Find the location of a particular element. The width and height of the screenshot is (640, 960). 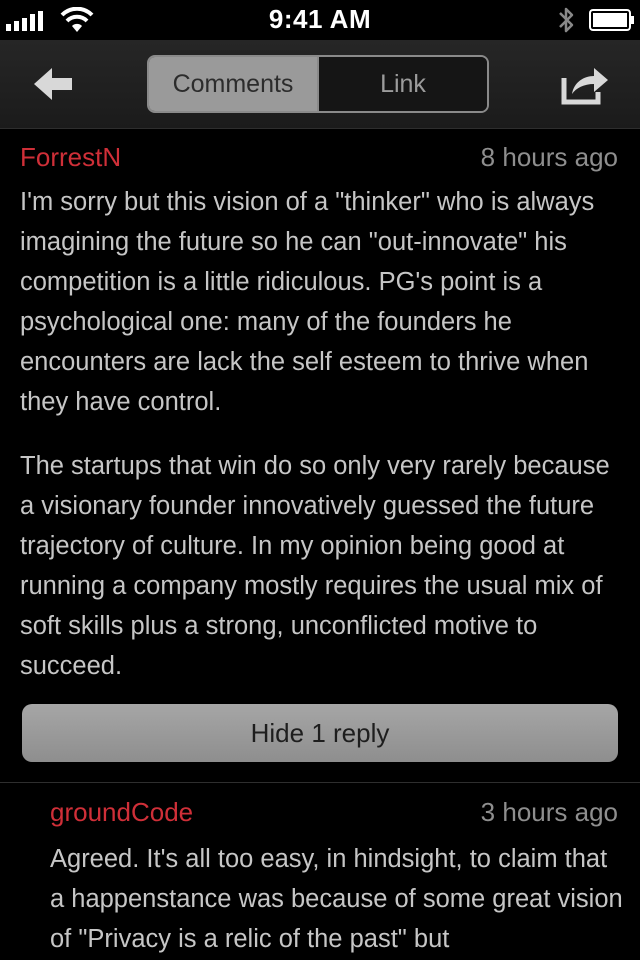

comment-author: groundCode is located at coordinates (121, 812).